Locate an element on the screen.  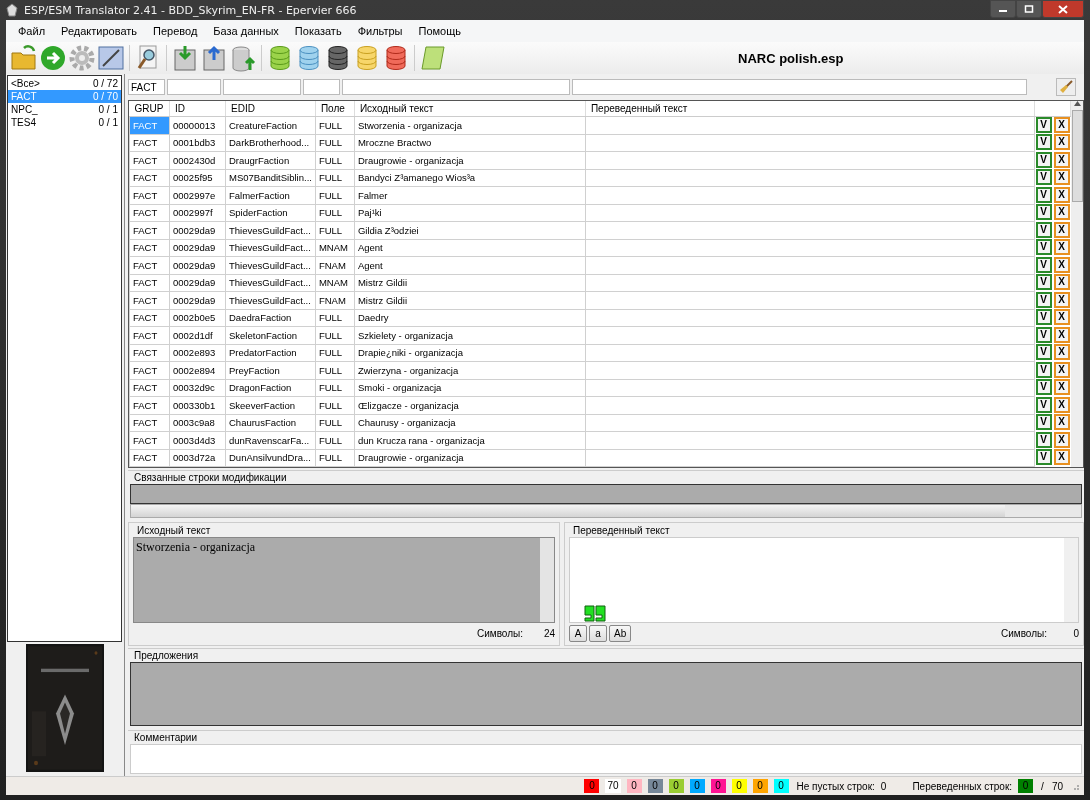
table-cell: Szkielety - organizacja is located at coordinates (470, 335).